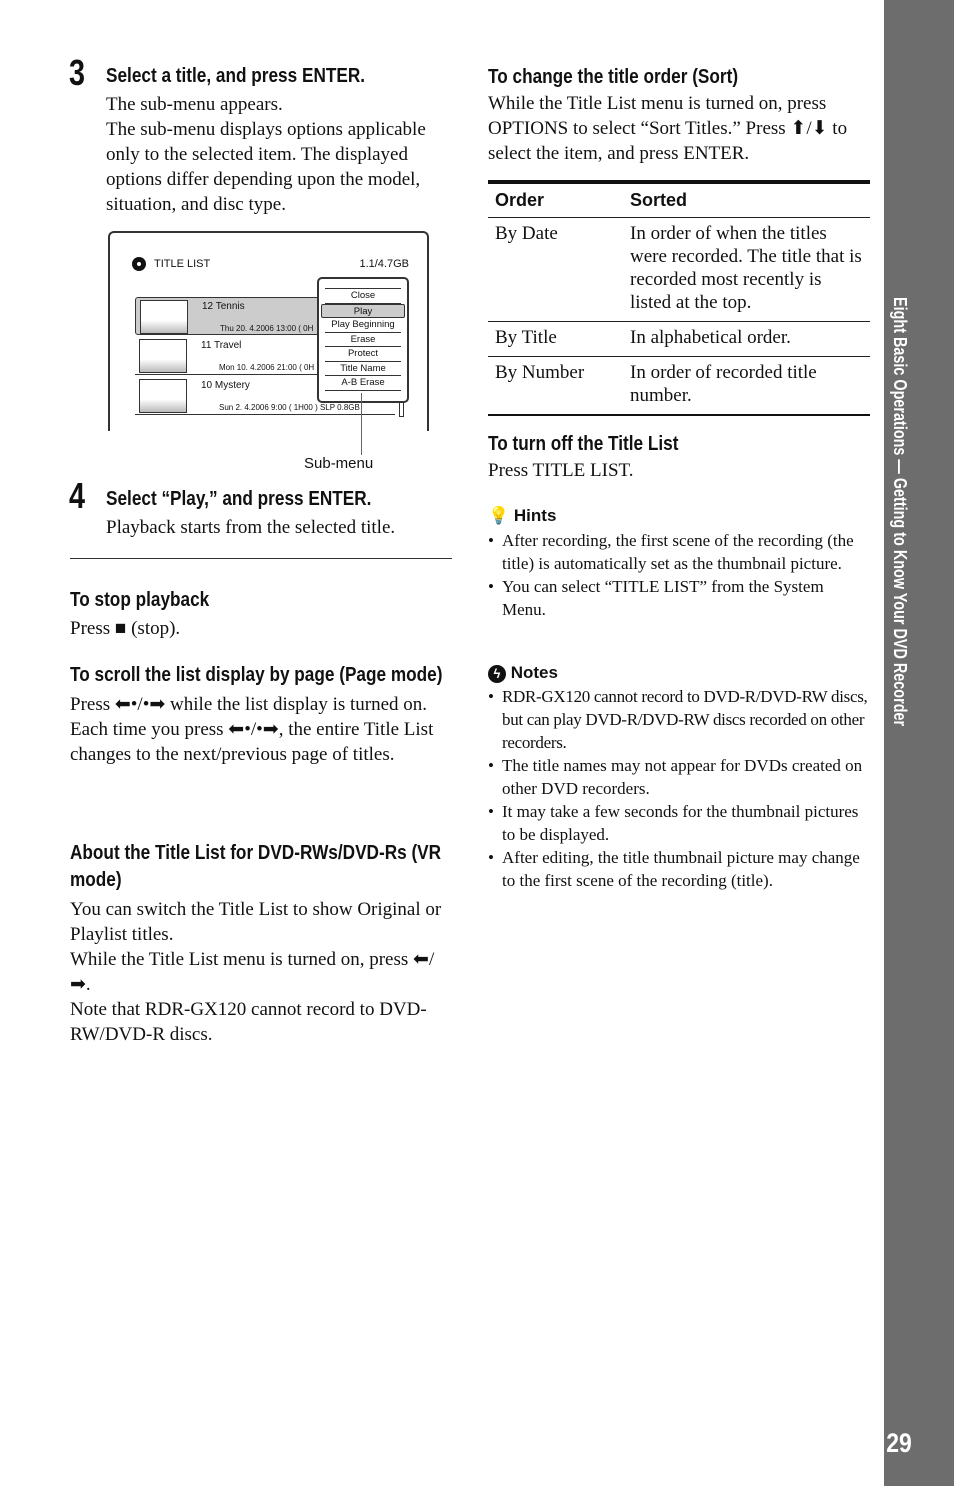 The height and width of the screenshot is (1486, 954). I want to click on title-info: Mon 10. 4.2006 21:00 ( 0H, so click(267, 367).